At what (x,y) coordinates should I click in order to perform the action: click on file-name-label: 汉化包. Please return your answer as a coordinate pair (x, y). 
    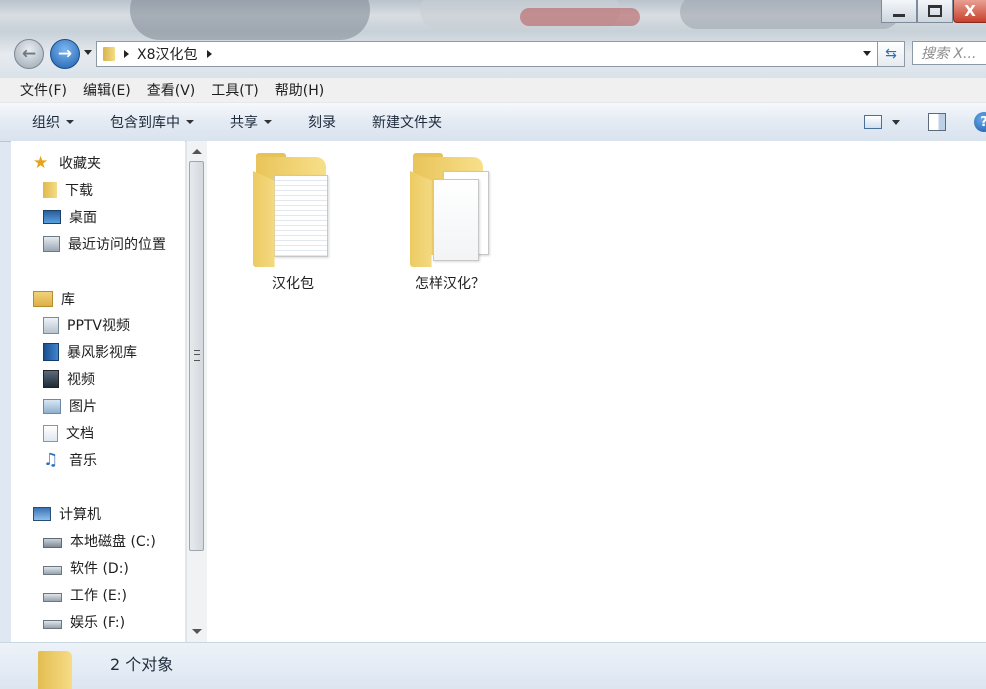
    Looking at the image, I should click on (293, 284).